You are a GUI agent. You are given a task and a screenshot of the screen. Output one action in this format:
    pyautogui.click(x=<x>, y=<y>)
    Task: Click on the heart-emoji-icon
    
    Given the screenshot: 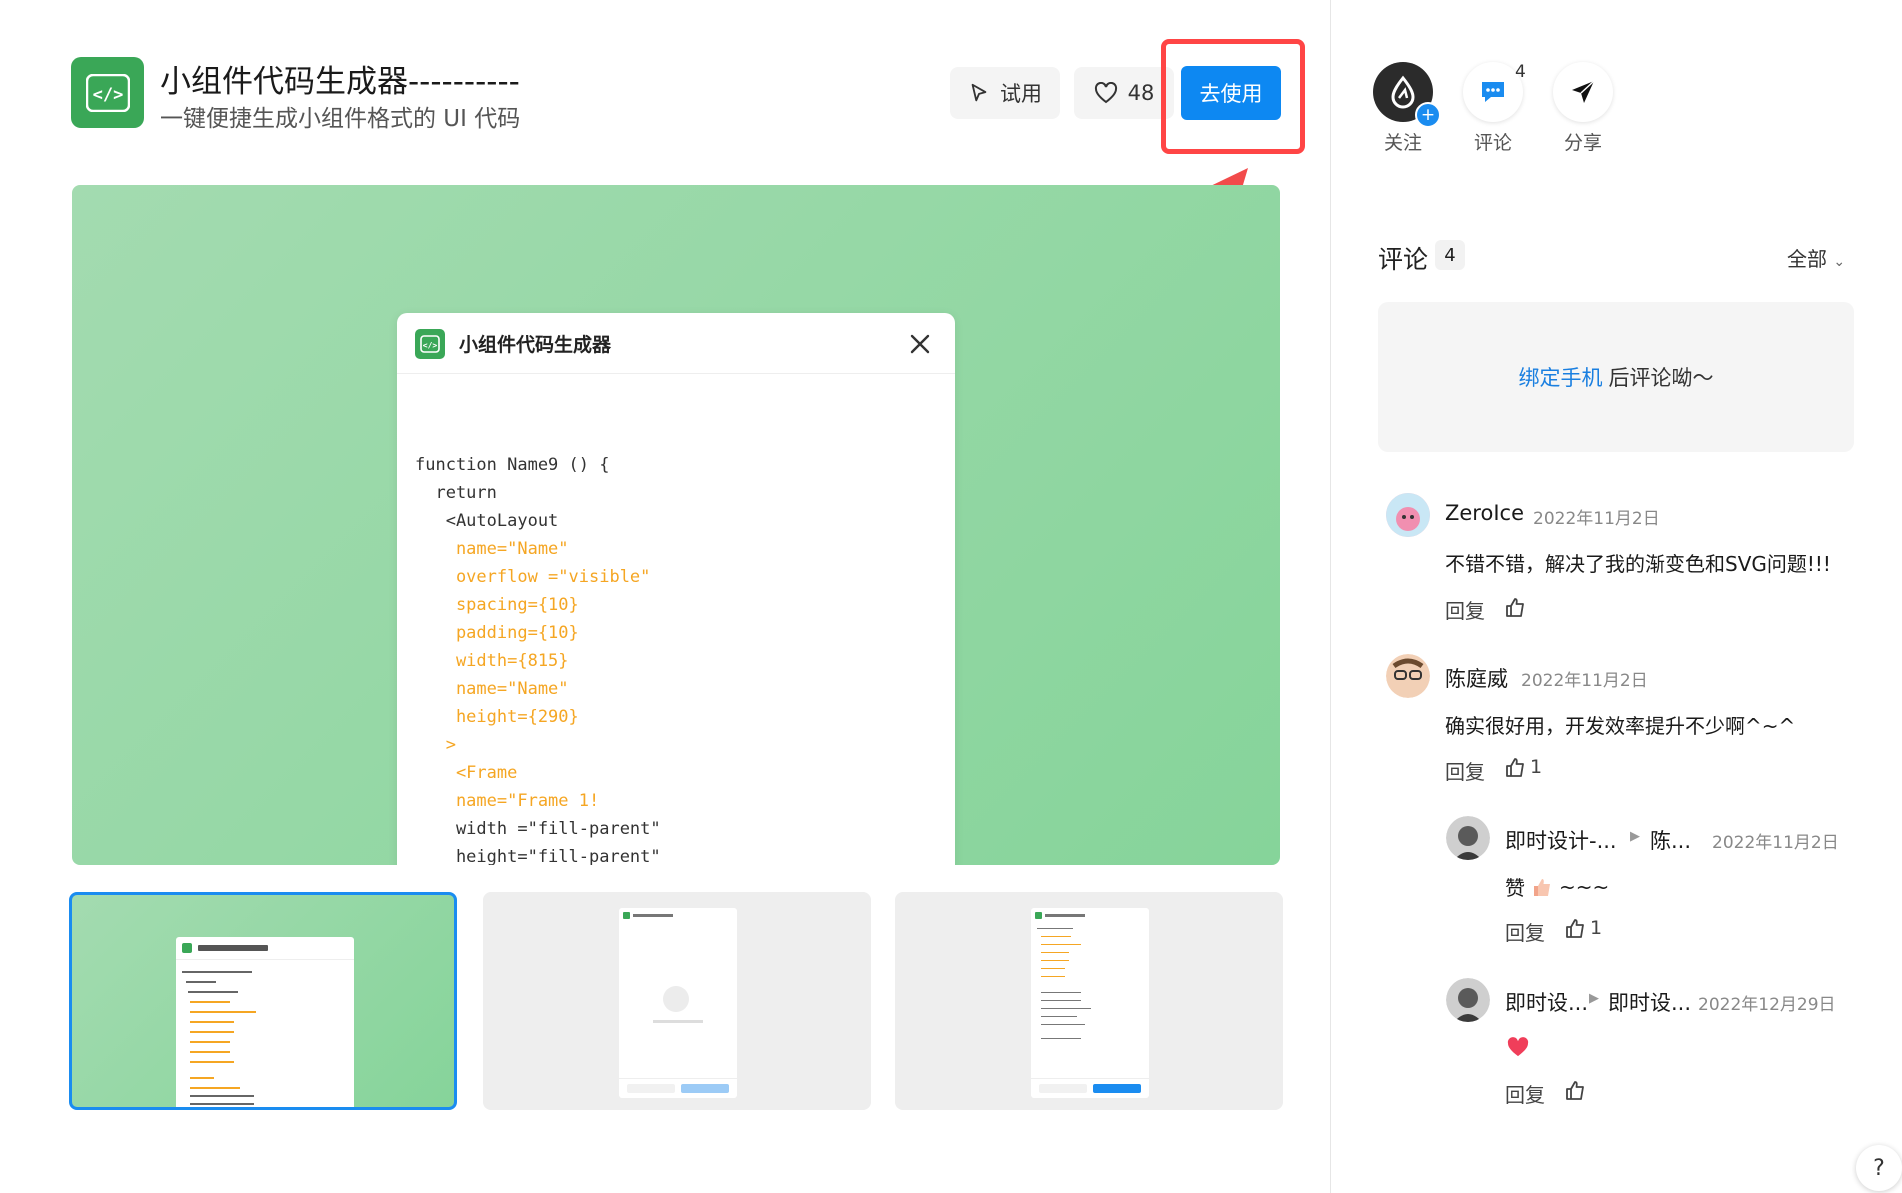 What is the action you would take?
    pyautogui.click(x=1518, y=1047)
    